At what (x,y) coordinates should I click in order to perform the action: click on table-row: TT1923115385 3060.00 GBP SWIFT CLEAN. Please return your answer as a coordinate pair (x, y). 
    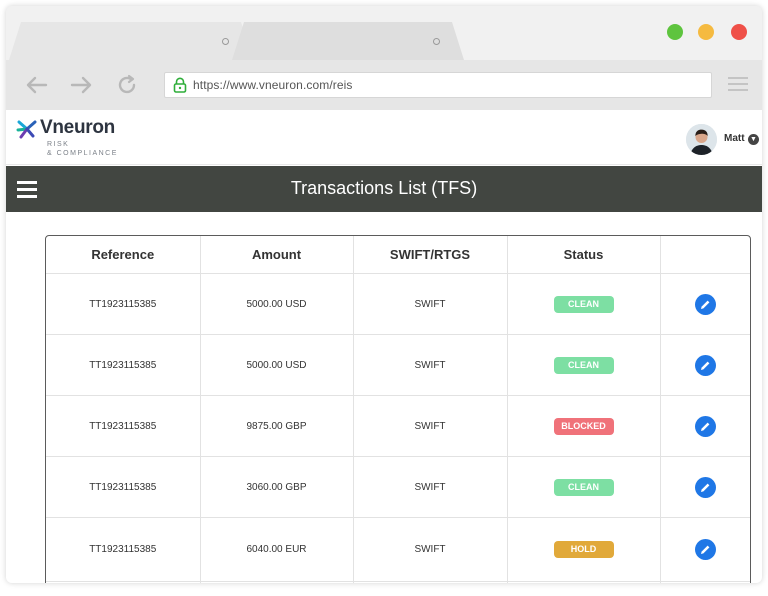
    Looking at the image, I should click on (398, 487).